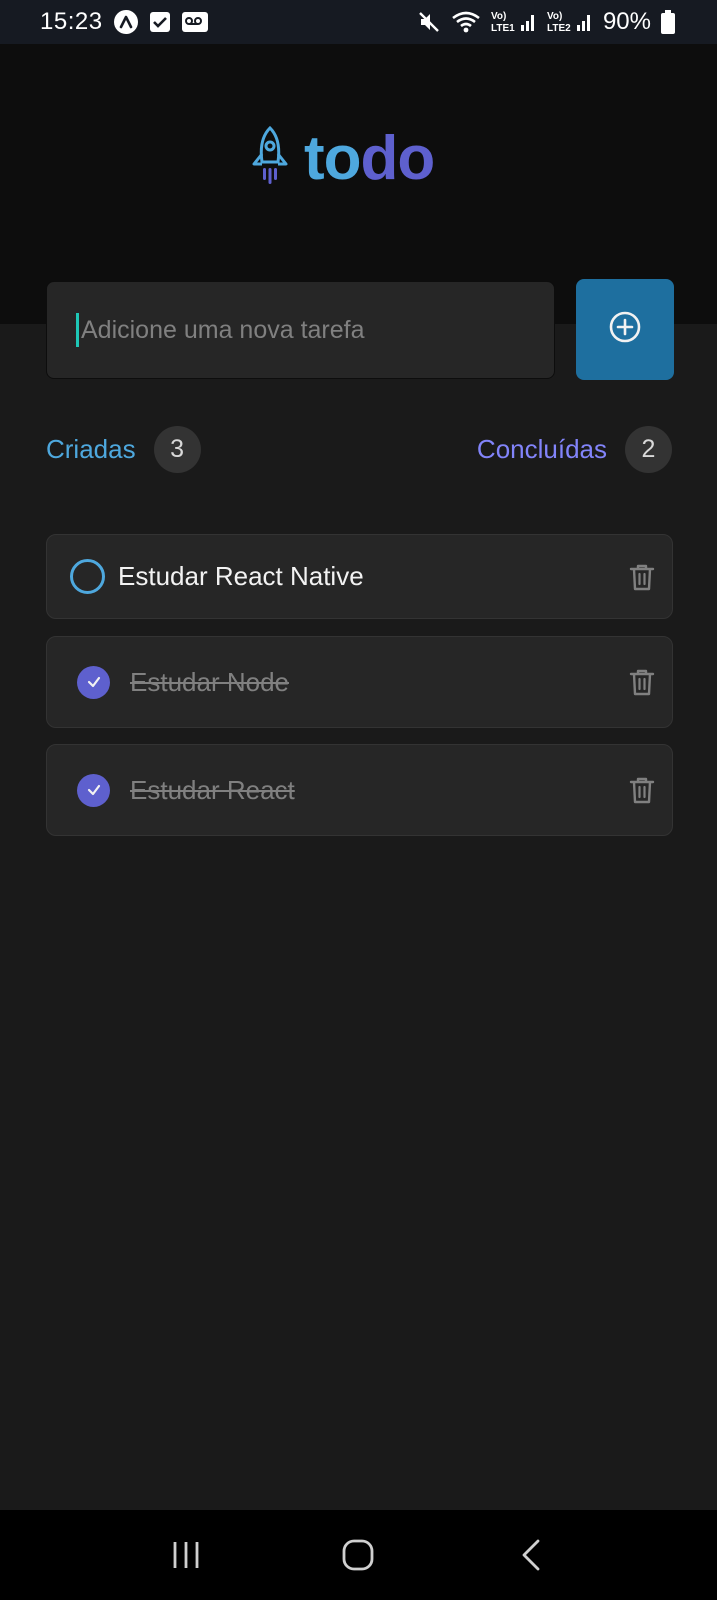 This screenshot has height=1600, width=717. What do you see at coordinates (209, 681) in the screenshot?
I see `task-title: Estudar Node` at bounding box center [209, 681].